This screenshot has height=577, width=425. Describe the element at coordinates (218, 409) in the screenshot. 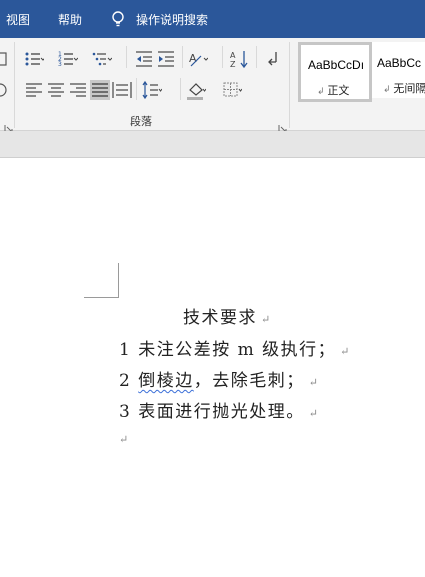

I see `doc-line-3: 3 表面进行抛光处理。 ↵` at that location.